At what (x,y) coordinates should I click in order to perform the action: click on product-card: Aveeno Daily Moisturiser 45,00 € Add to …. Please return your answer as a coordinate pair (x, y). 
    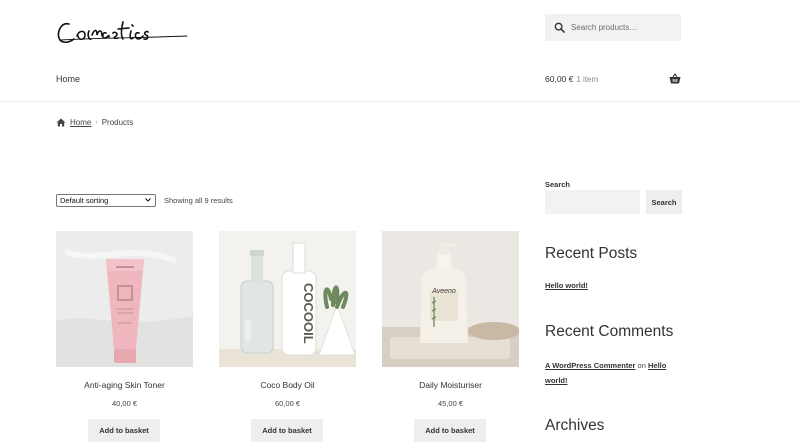
    Looking at the image, I should click on (451, 336).